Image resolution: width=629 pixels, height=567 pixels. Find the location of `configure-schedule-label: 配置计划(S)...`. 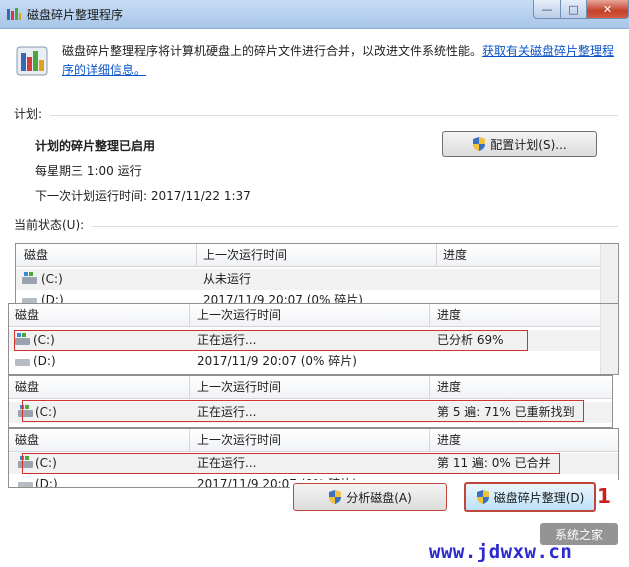

configure-schedule-label: 配置计划(S)... is located at coordinates (528, 144).